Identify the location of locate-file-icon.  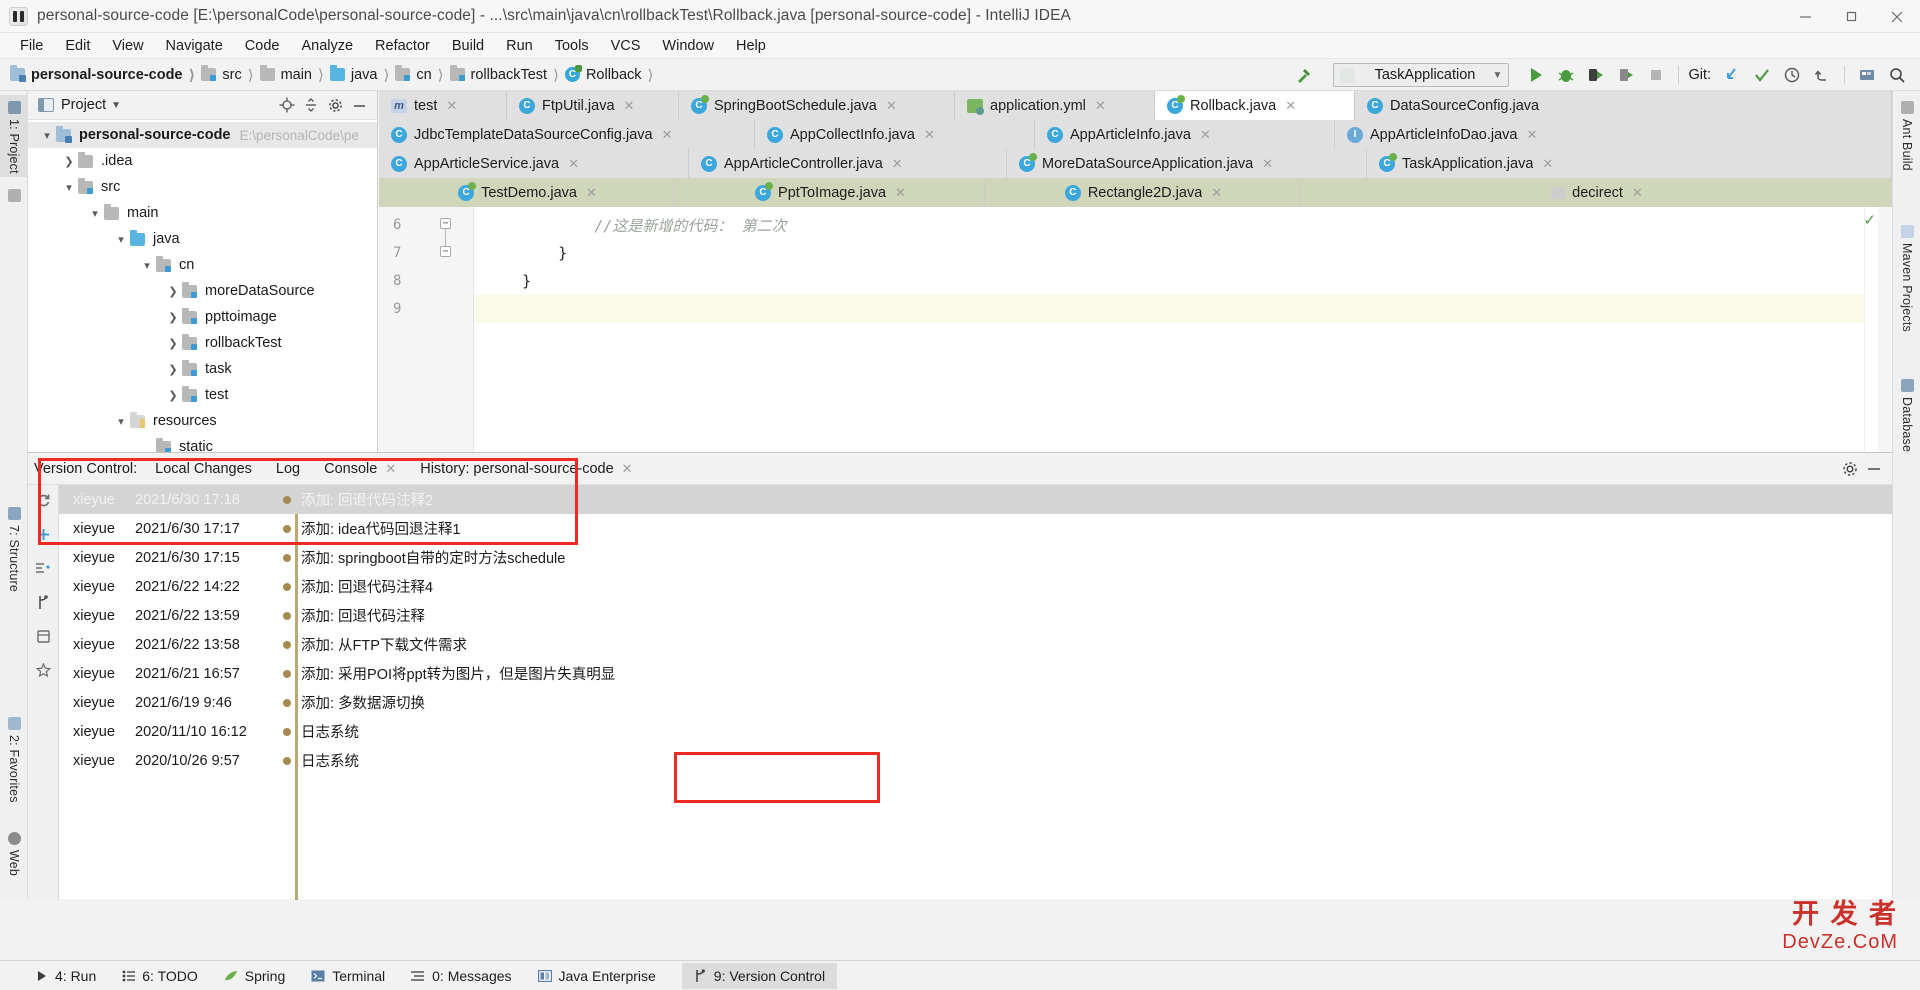
(287, 105).